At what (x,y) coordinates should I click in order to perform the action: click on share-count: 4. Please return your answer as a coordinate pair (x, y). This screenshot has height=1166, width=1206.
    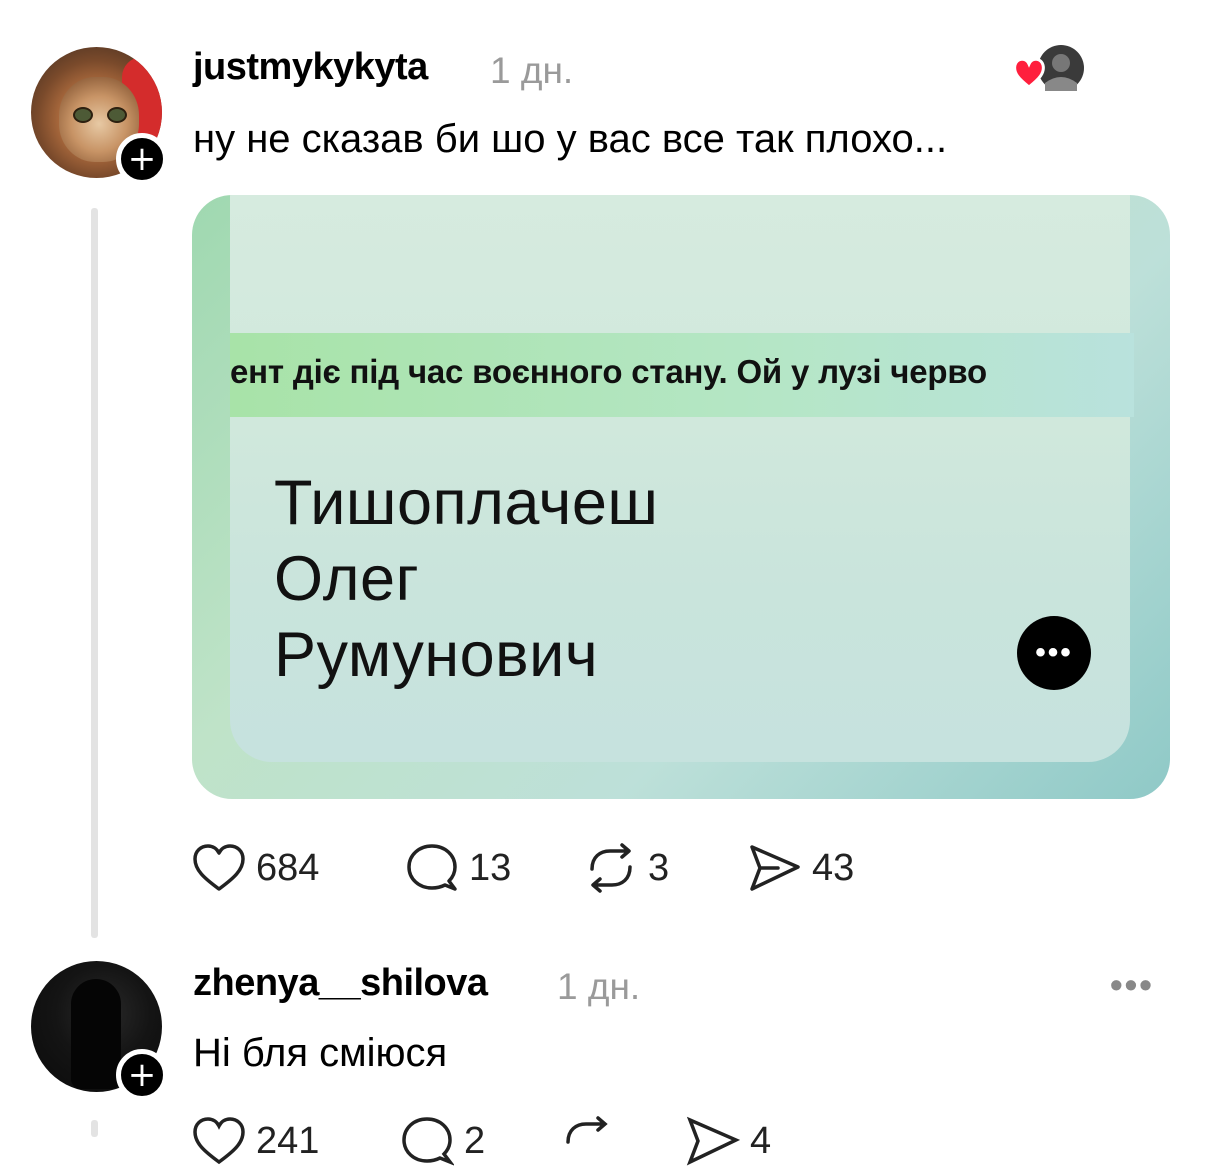
    Looking at the image, I should click on (761, 1140).